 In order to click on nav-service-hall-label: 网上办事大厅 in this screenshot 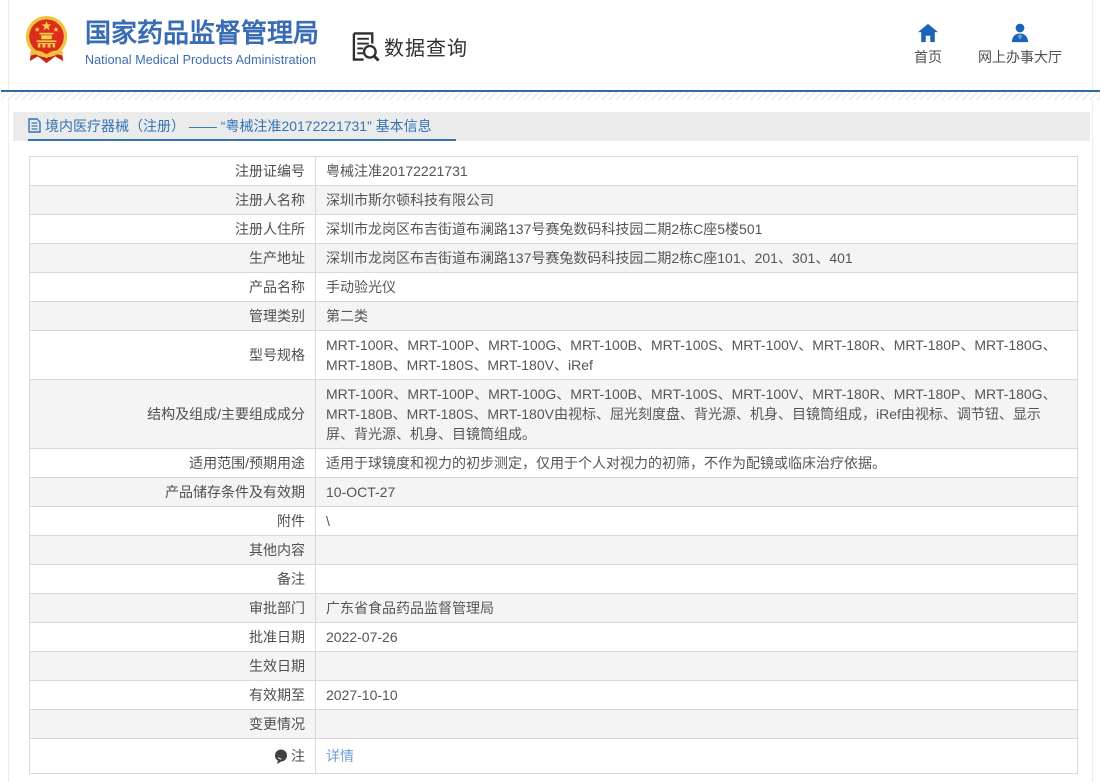, I will do `click(1020, 57)`.